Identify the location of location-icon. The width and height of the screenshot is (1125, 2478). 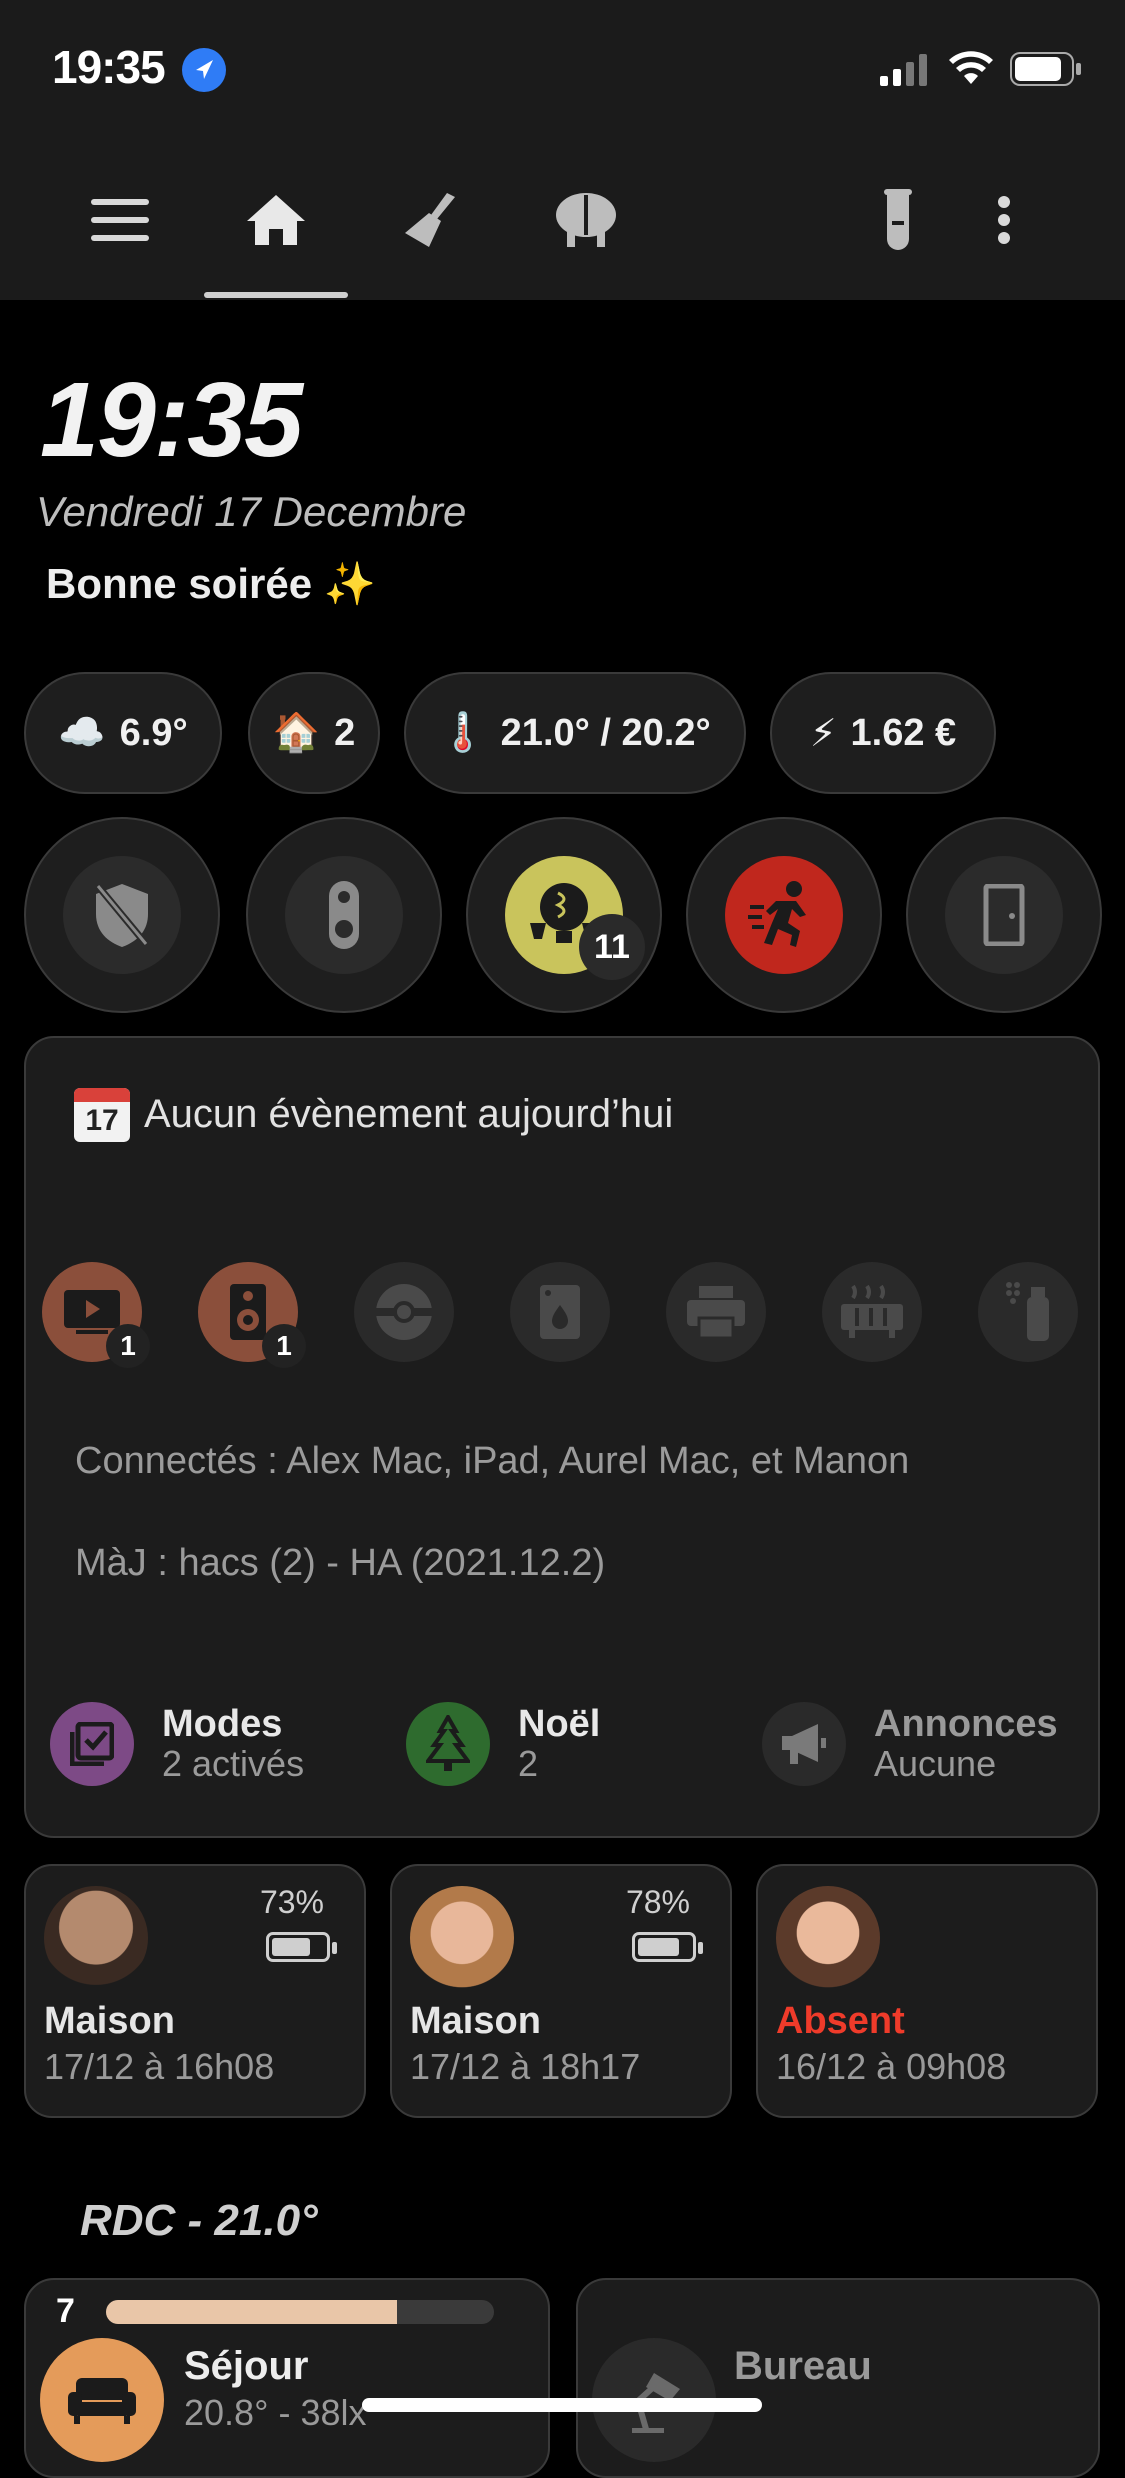
(204, 70).